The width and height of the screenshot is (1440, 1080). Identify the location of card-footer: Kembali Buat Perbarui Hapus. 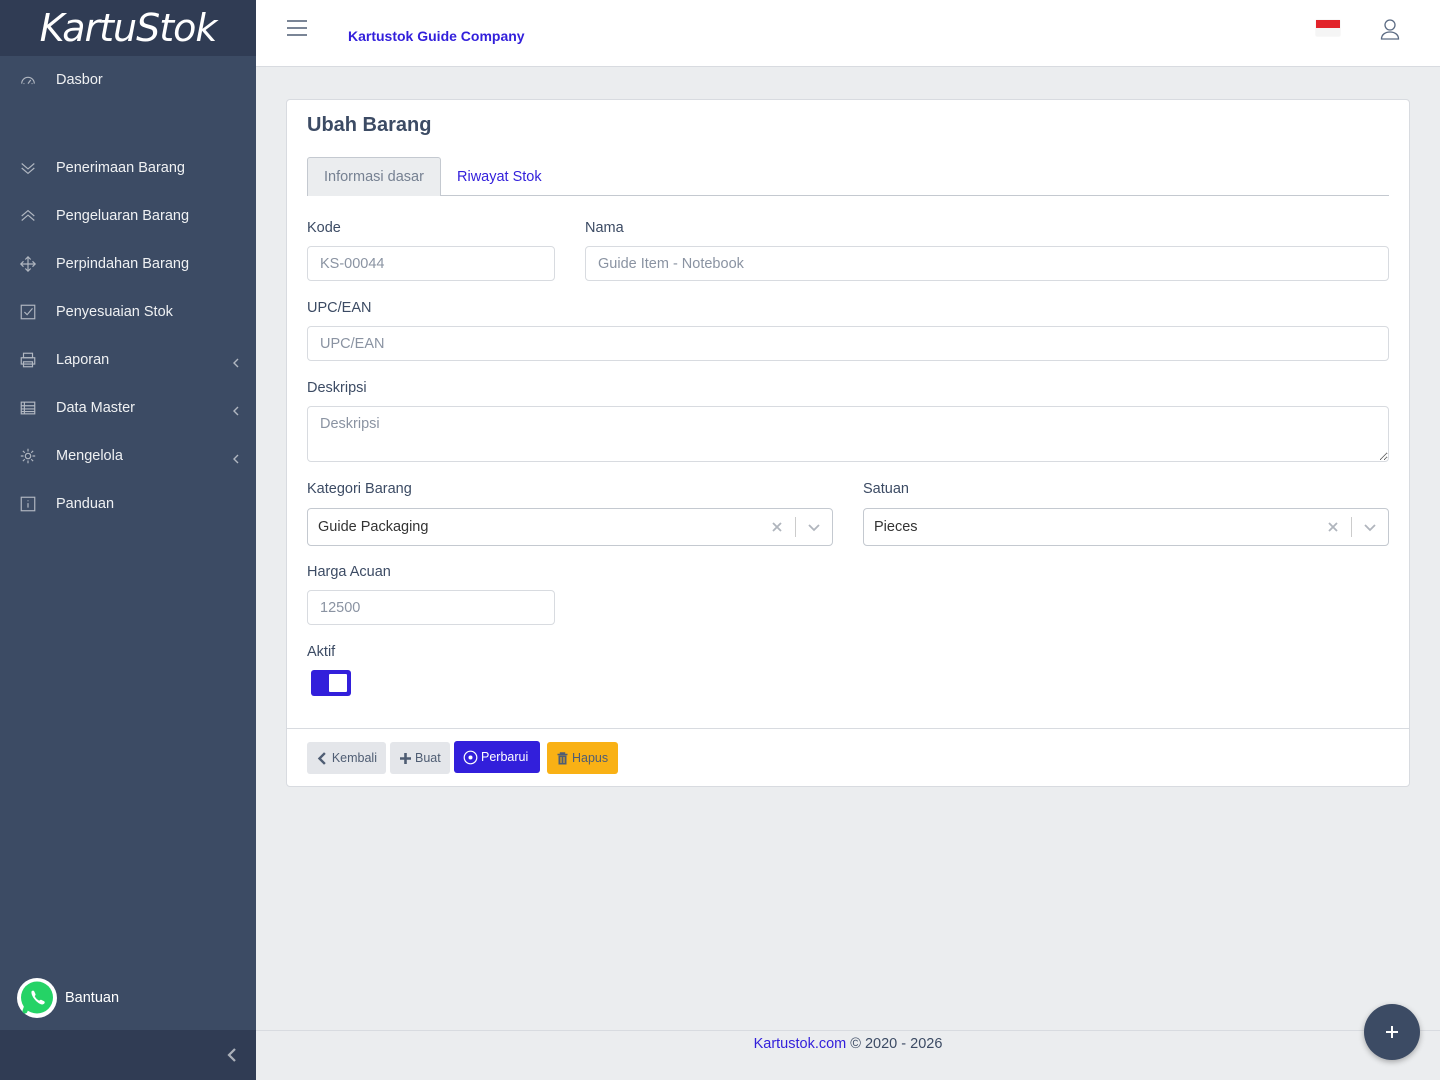
(848, 757).